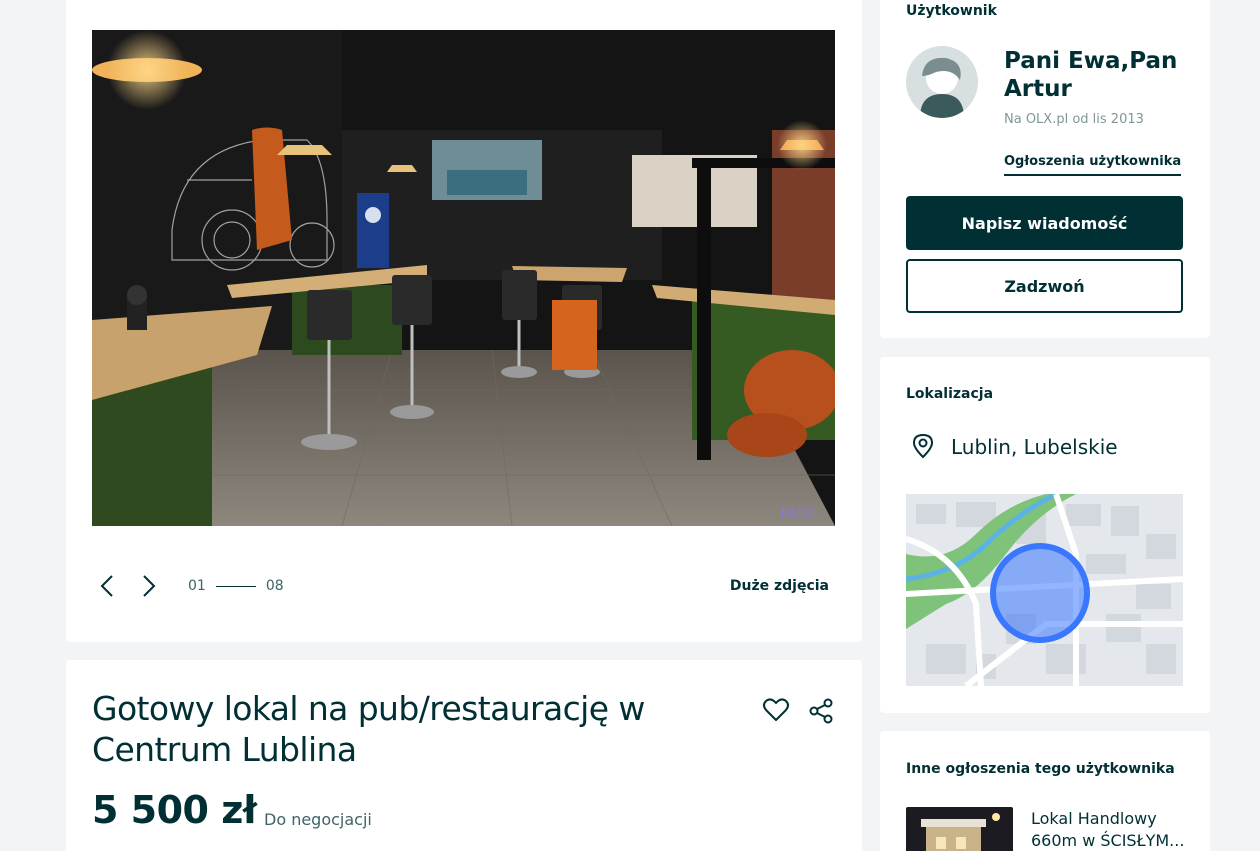  I want to click on negotiable-label: Do negocjacji, so click(318, 819).